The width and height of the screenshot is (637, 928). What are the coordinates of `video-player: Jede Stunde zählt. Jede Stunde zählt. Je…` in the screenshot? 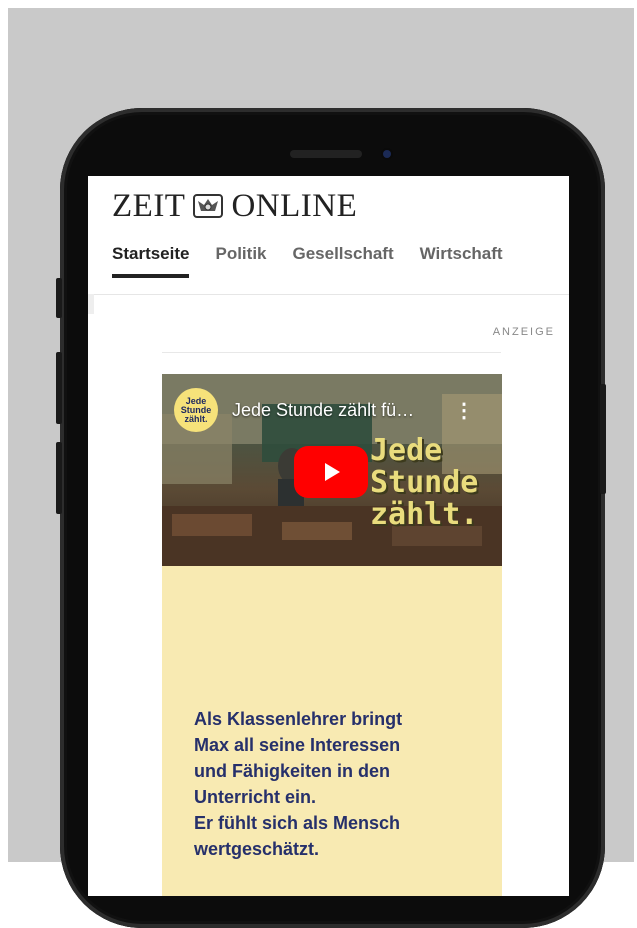 It's located at (332, 470).